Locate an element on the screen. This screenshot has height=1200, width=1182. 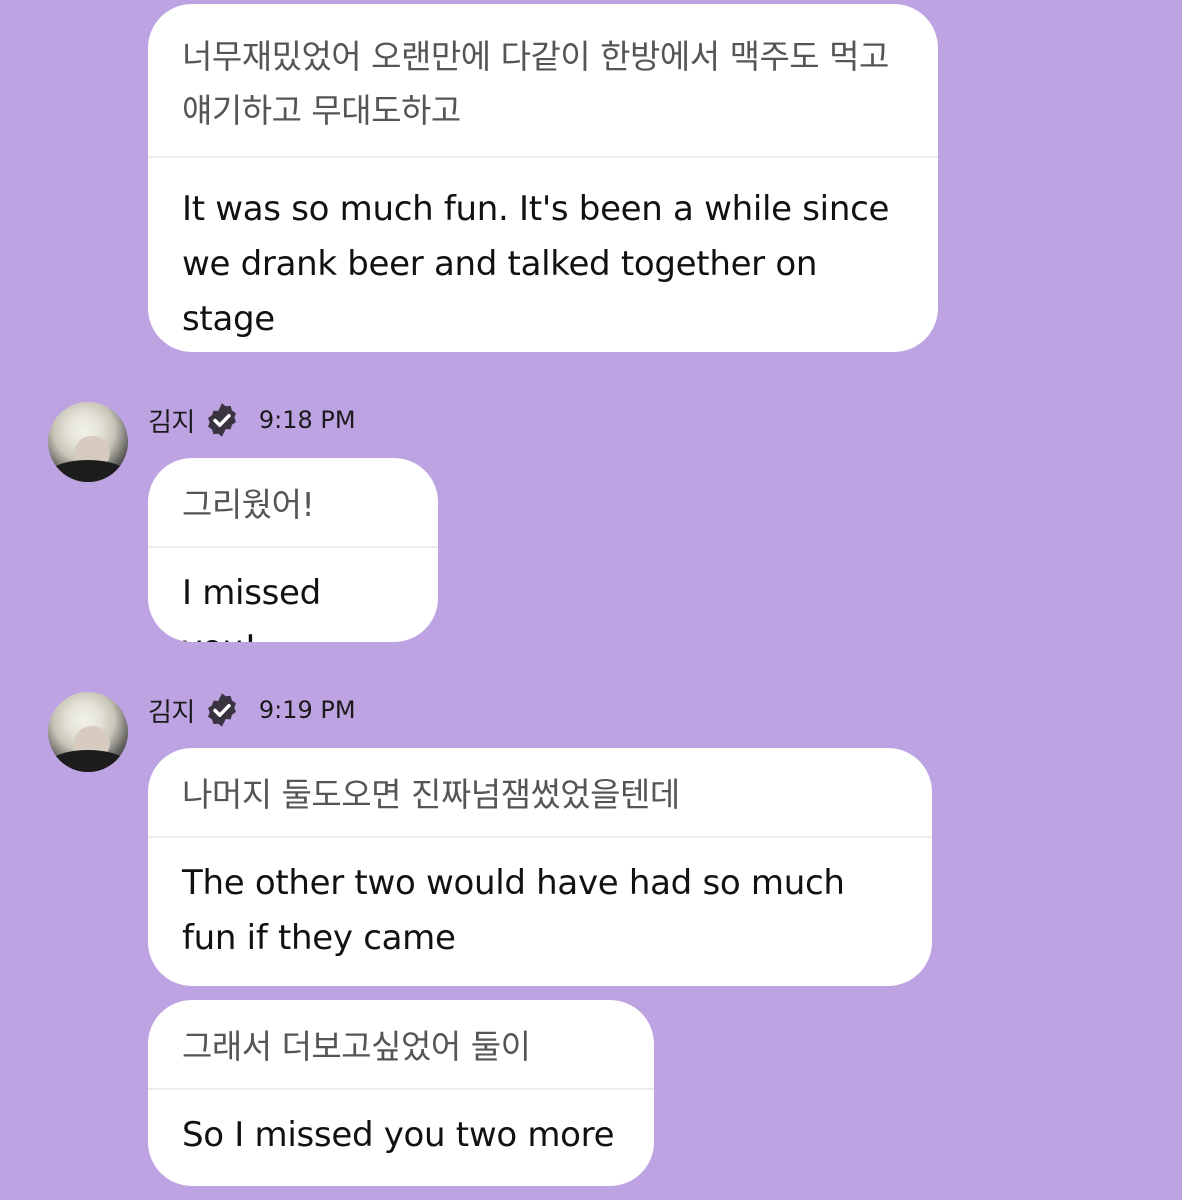
translated-text: So I missed you two more is located at coordinates (398, 1135).